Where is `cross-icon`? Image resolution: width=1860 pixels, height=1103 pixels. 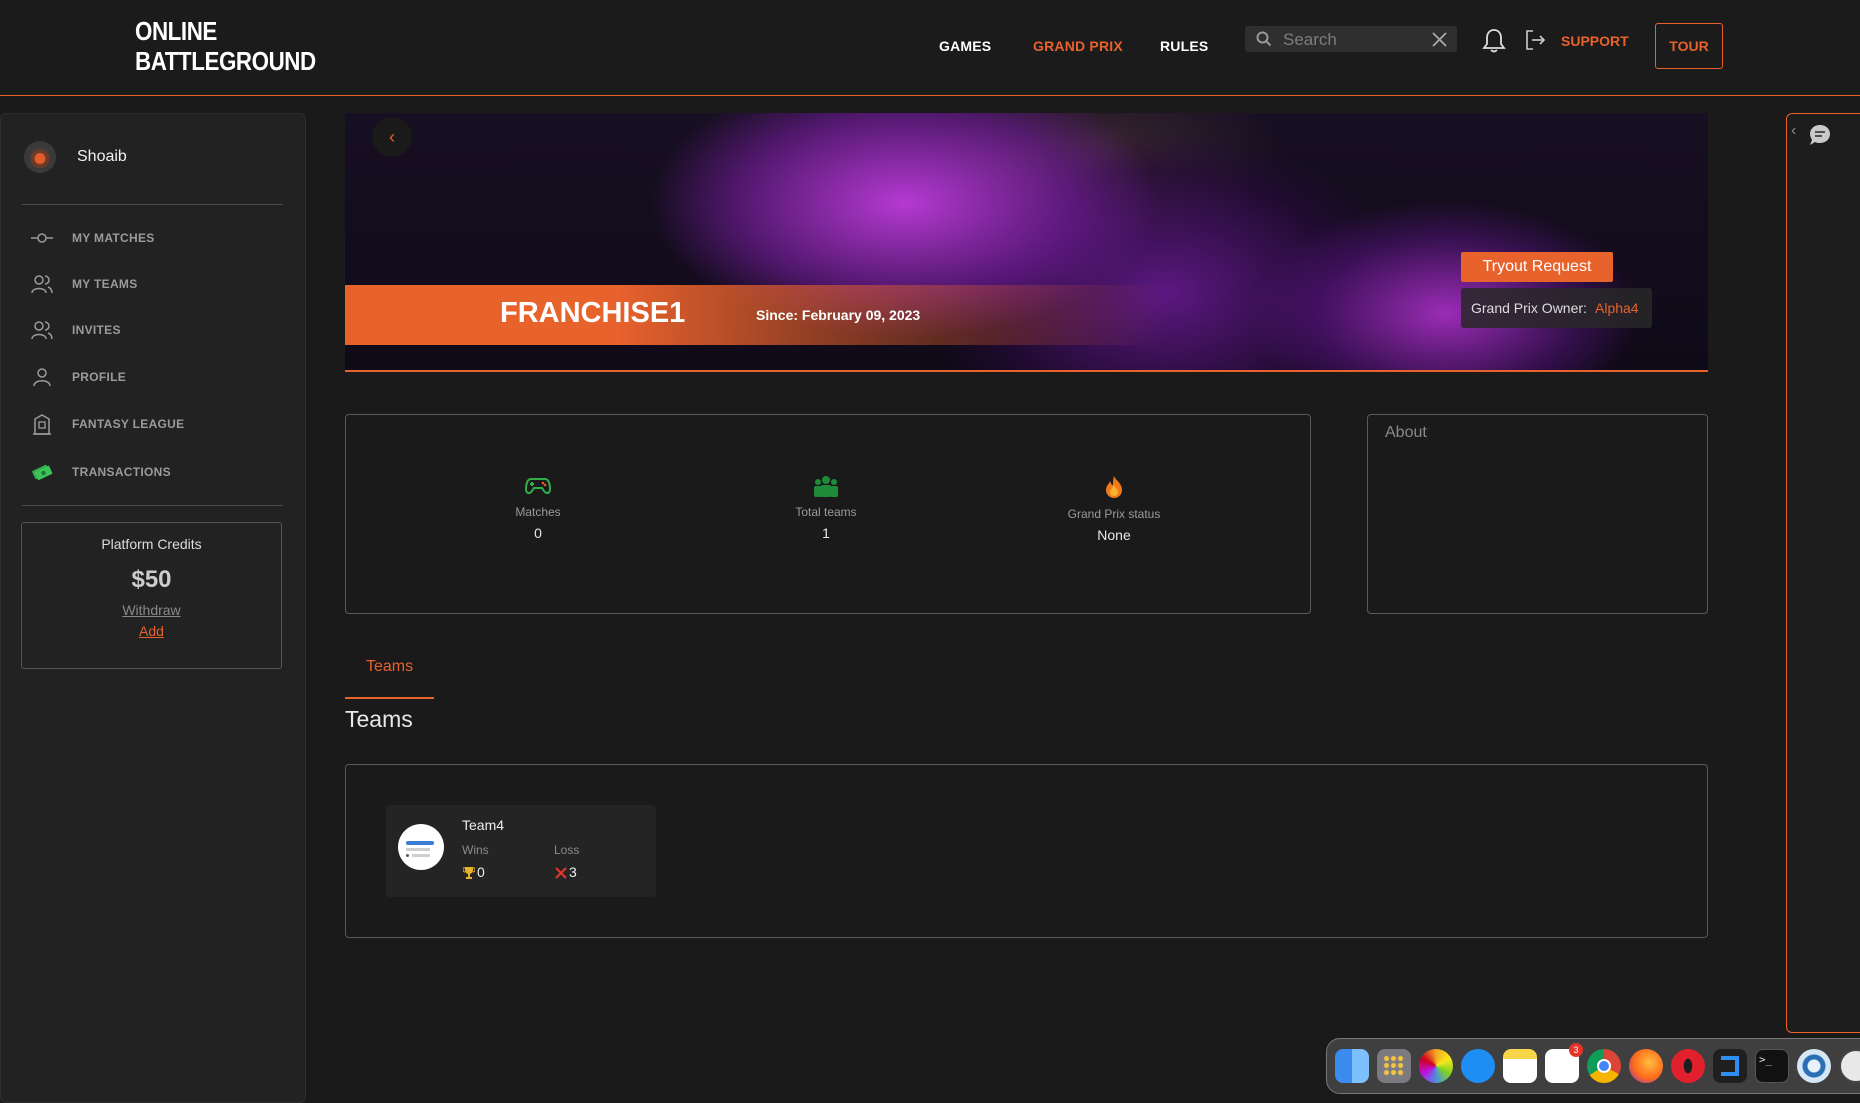 cross-icon is located at coordinates (561, 873).